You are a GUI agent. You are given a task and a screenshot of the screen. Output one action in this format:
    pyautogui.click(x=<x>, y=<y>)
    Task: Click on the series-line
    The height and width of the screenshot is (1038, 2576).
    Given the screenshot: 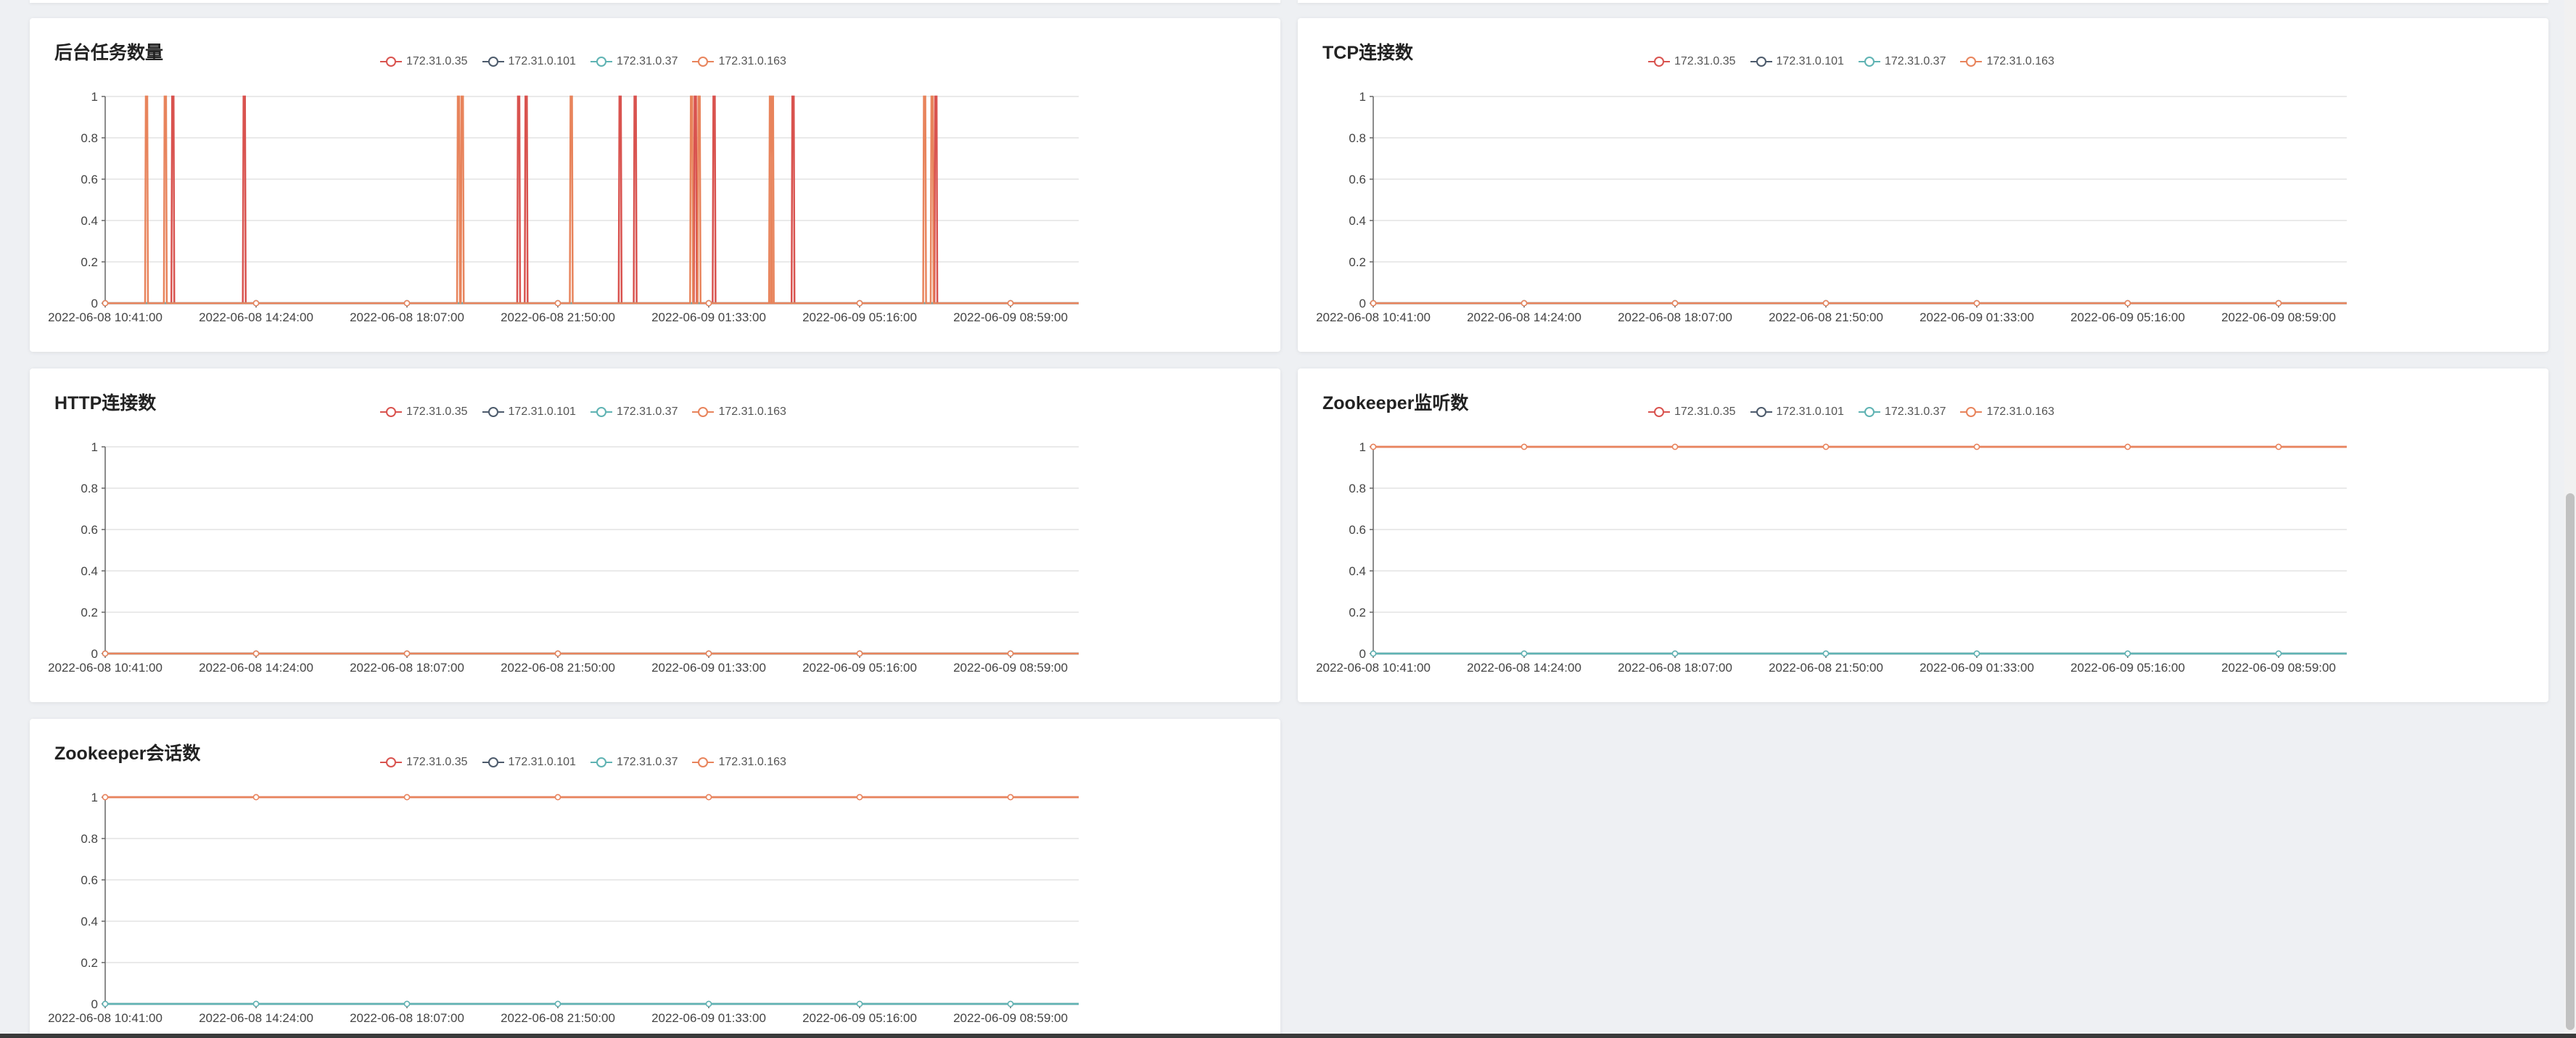 What is the action you would take?
    pyautogui.click(x=592, y=200)
    